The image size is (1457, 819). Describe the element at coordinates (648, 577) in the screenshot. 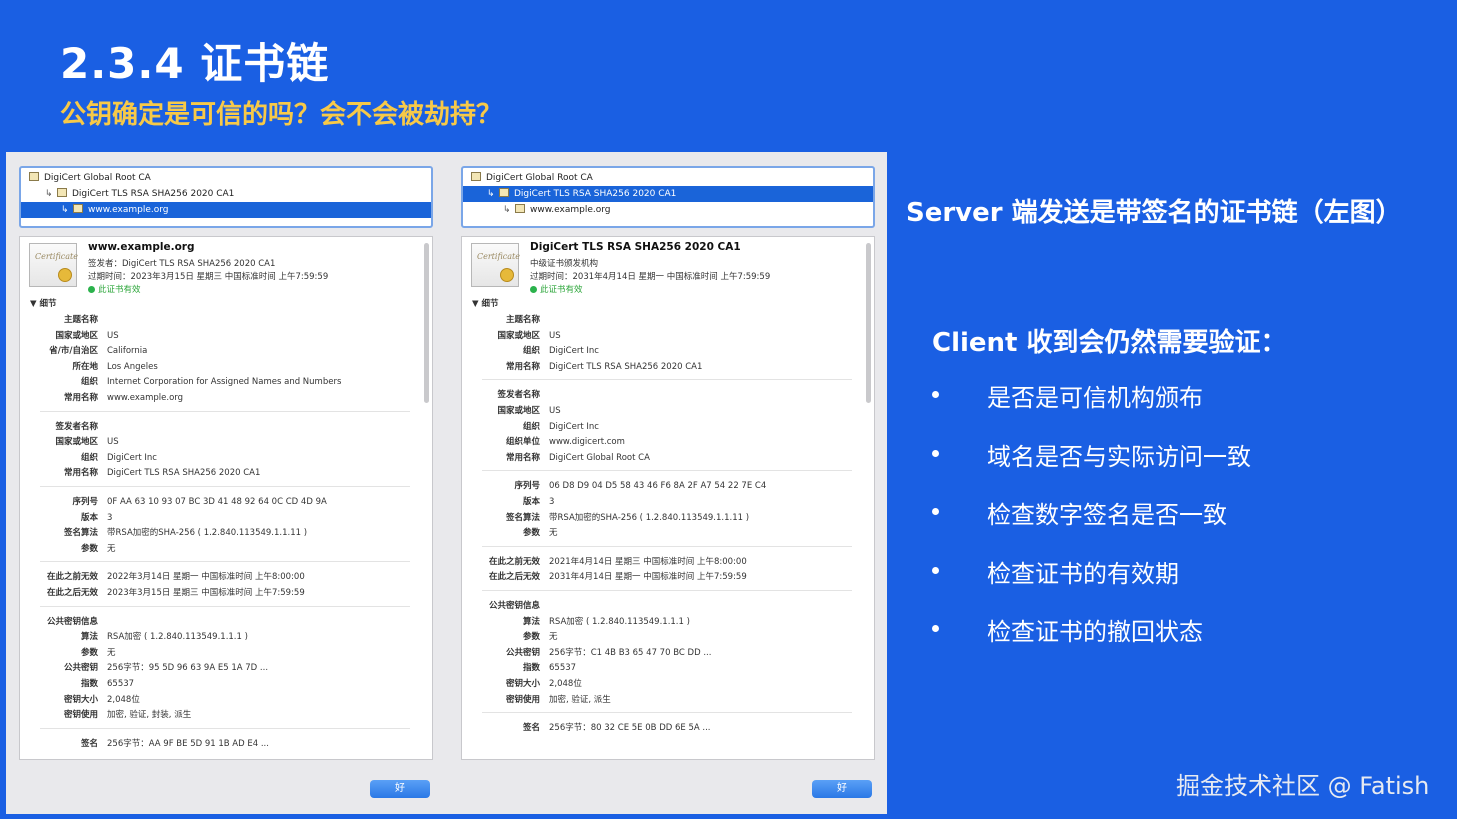

I see `detail-value: 2031年4月14日 星期一 中国标准时间 上午7:59:59` at that location.